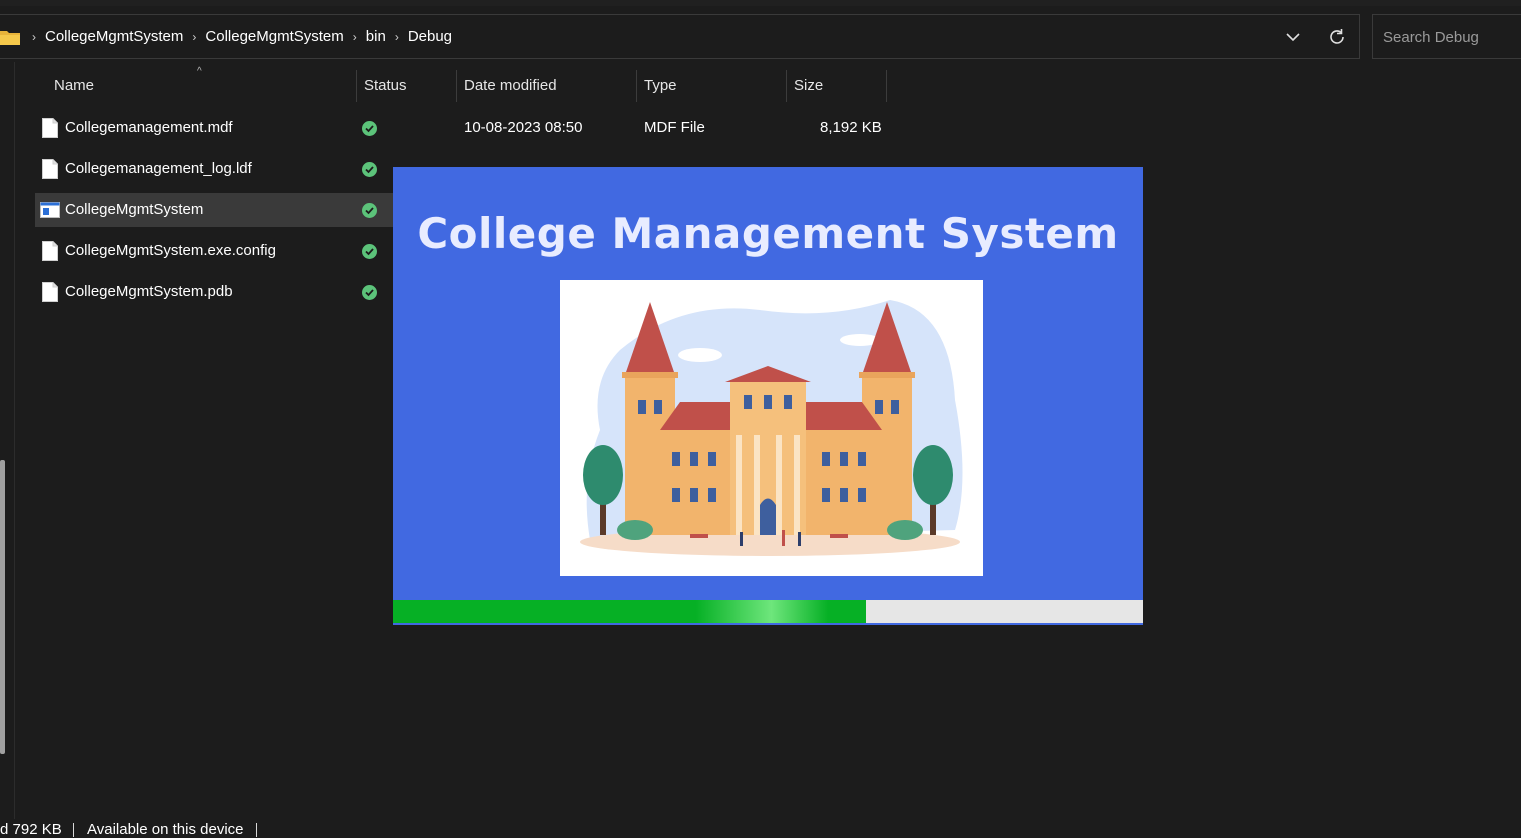  I want to click on loading-progress-bar, so click(768, 611).